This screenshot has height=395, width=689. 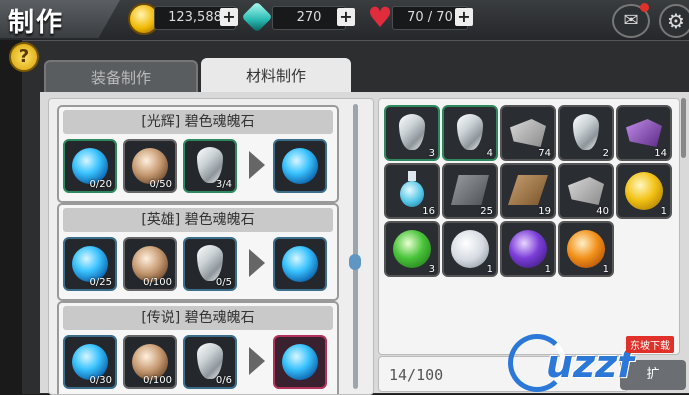 I want to click on gear-icon: ⚙, so click(x=674, y=21).